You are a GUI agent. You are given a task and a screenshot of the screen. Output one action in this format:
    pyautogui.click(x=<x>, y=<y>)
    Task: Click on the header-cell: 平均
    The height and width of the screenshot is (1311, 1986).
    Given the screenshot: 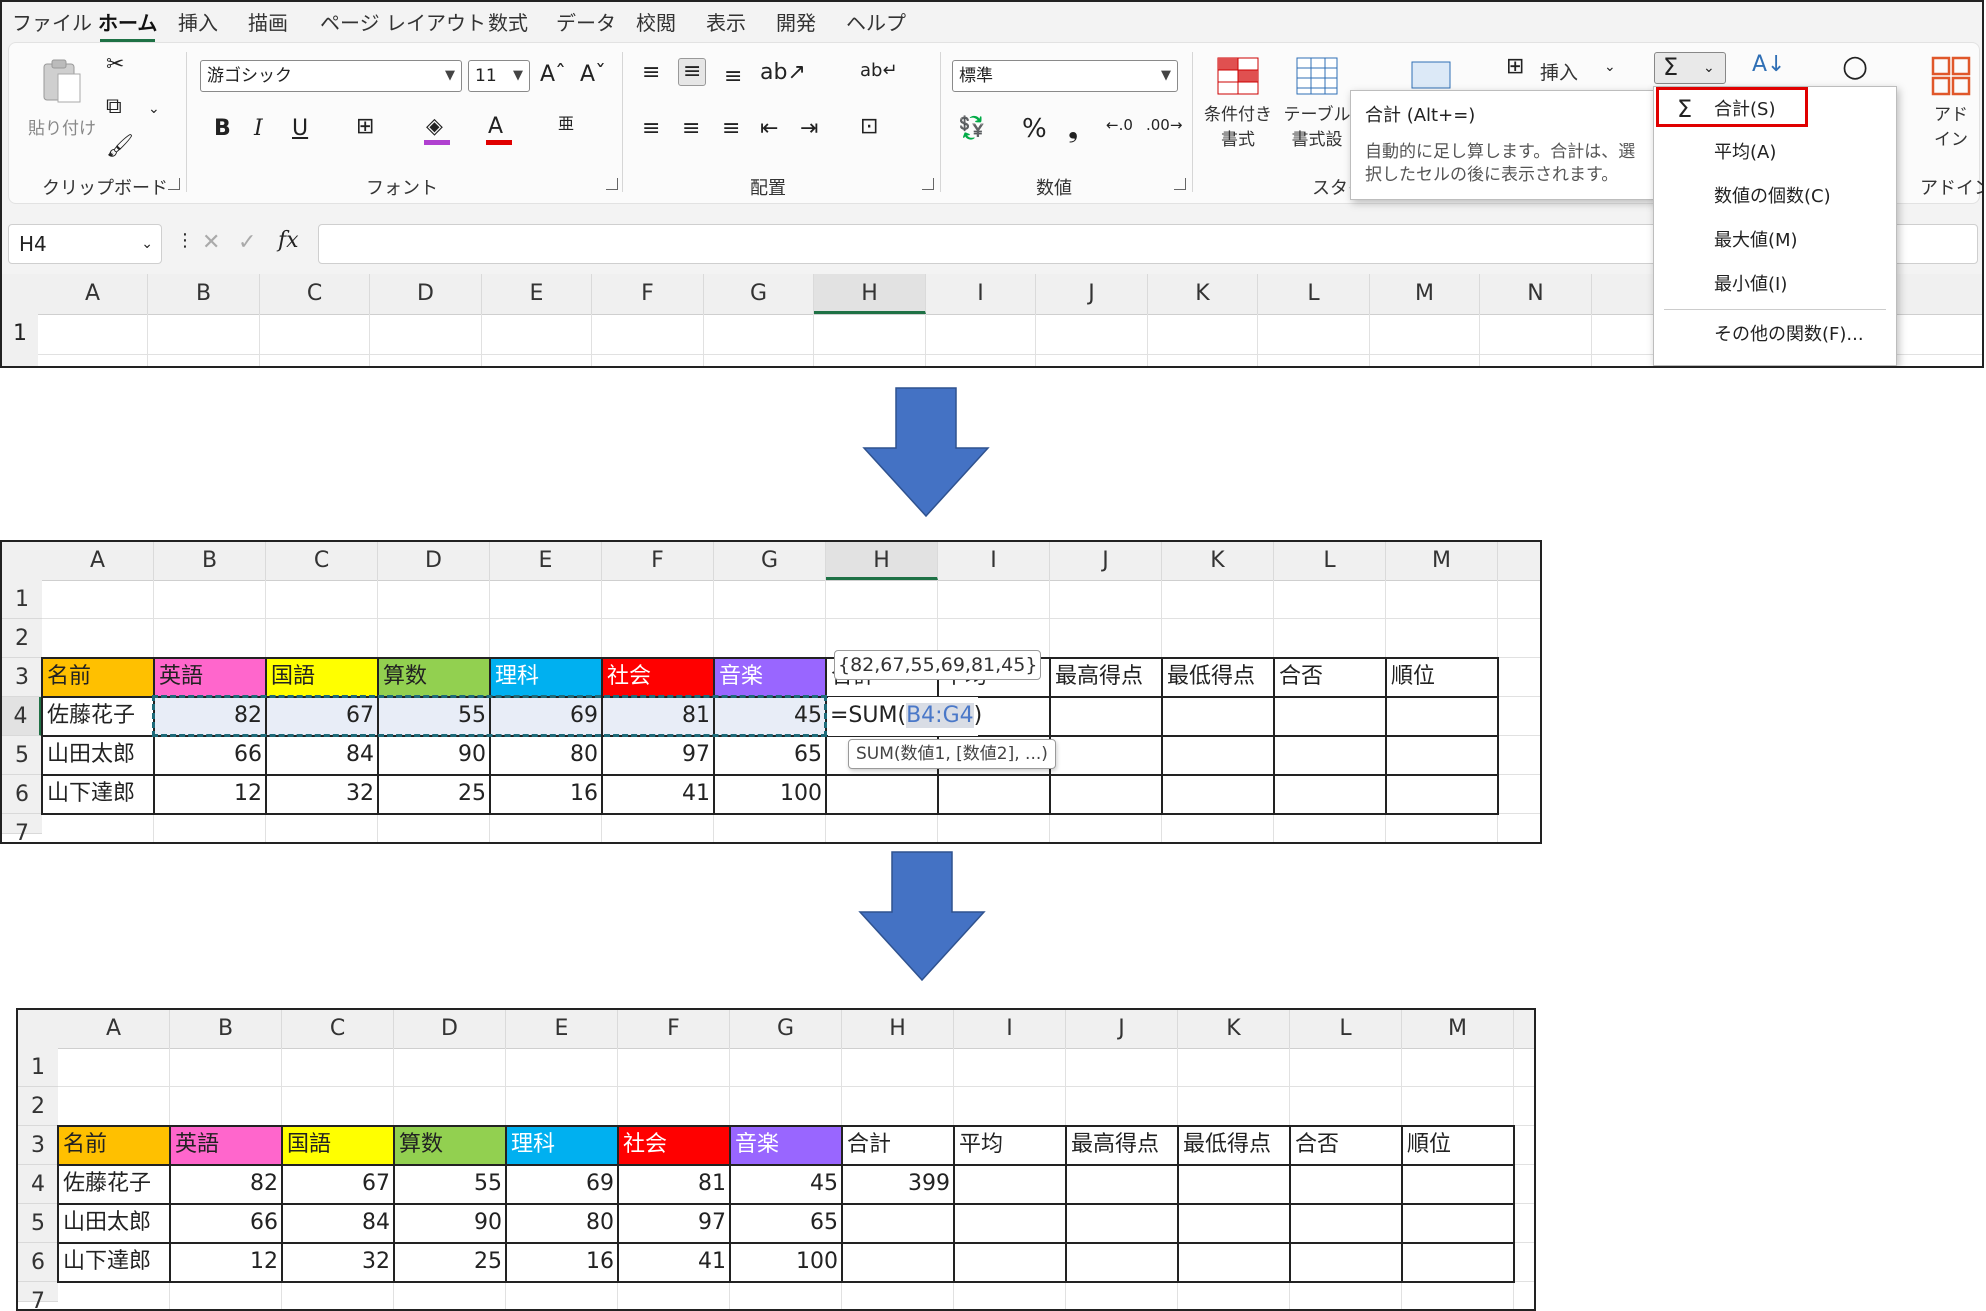 What is the action you would take?
    pyautogui.click(x=1010, y=1145)
    